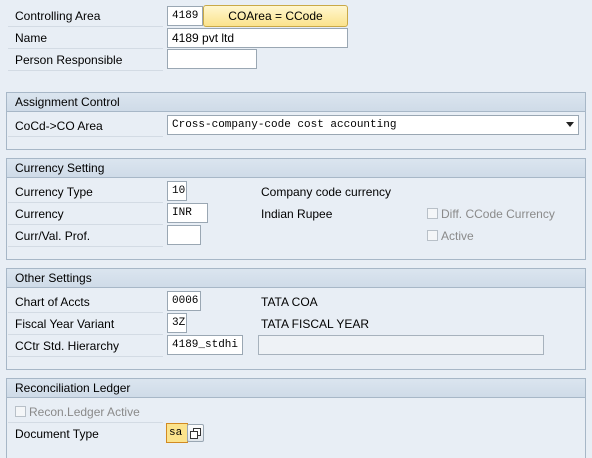 The image size is (592, 458). I want to click on chart-of-accts-description: TATA COA, so click(289, 302).